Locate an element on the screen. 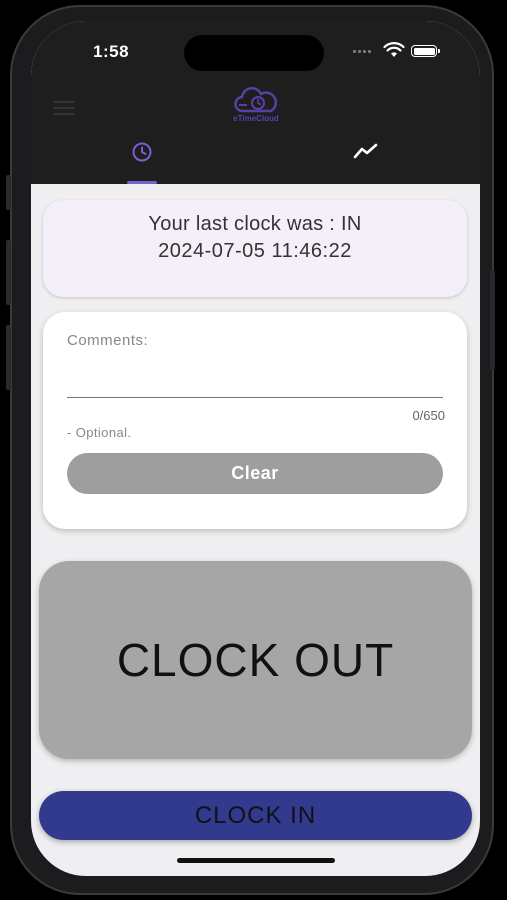 Image resolution: width=507 pixels, height=900 pixels. last-clock-timestamp: 2024-07-05 11:46:22 is located at coordinates (255, 251).